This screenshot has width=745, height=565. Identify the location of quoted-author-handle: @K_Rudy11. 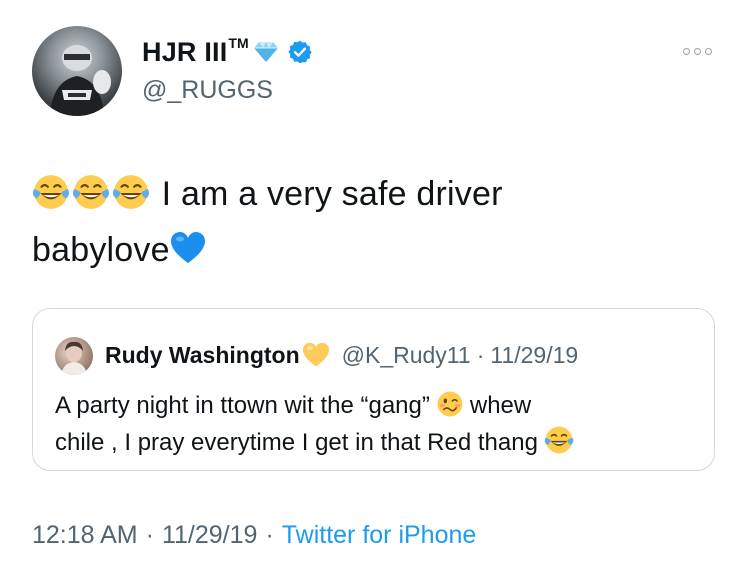
(406, 355).